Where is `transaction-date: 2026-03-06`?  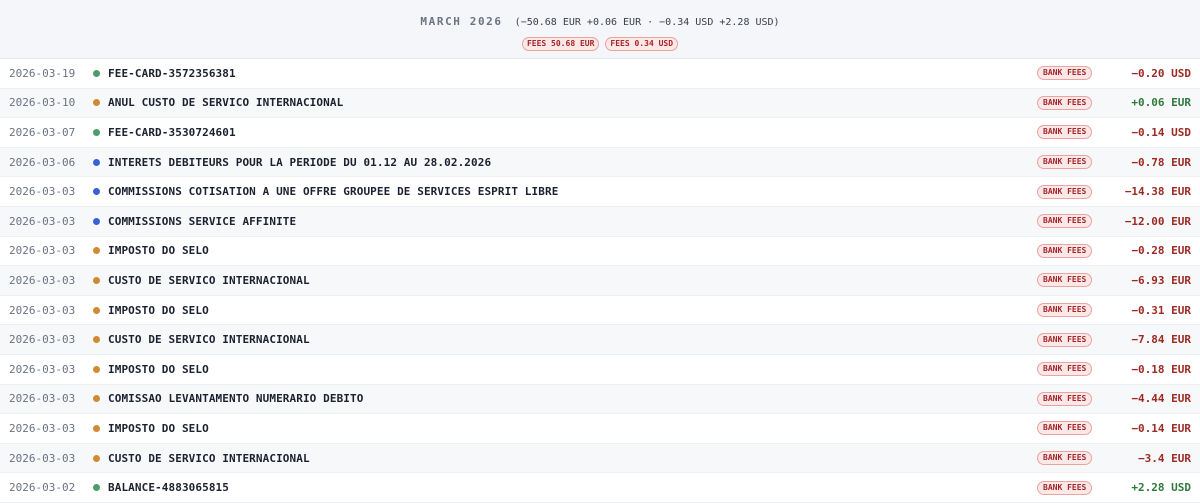
transaction-date: 2026-03-06 is located at coordinates (42, 162).